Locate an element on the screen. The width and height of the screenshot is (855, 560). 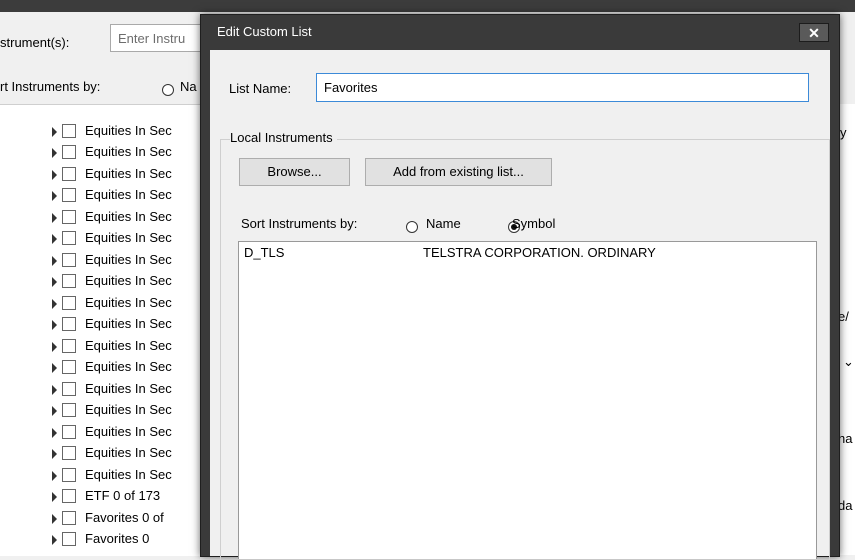
list-name-input: Favorites is located at coordinates (562, 87).